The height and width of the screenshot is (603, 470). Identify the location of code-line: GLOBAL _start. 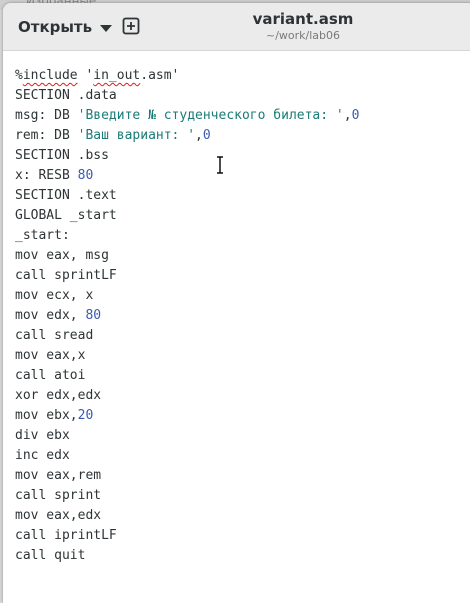
(66, 215).